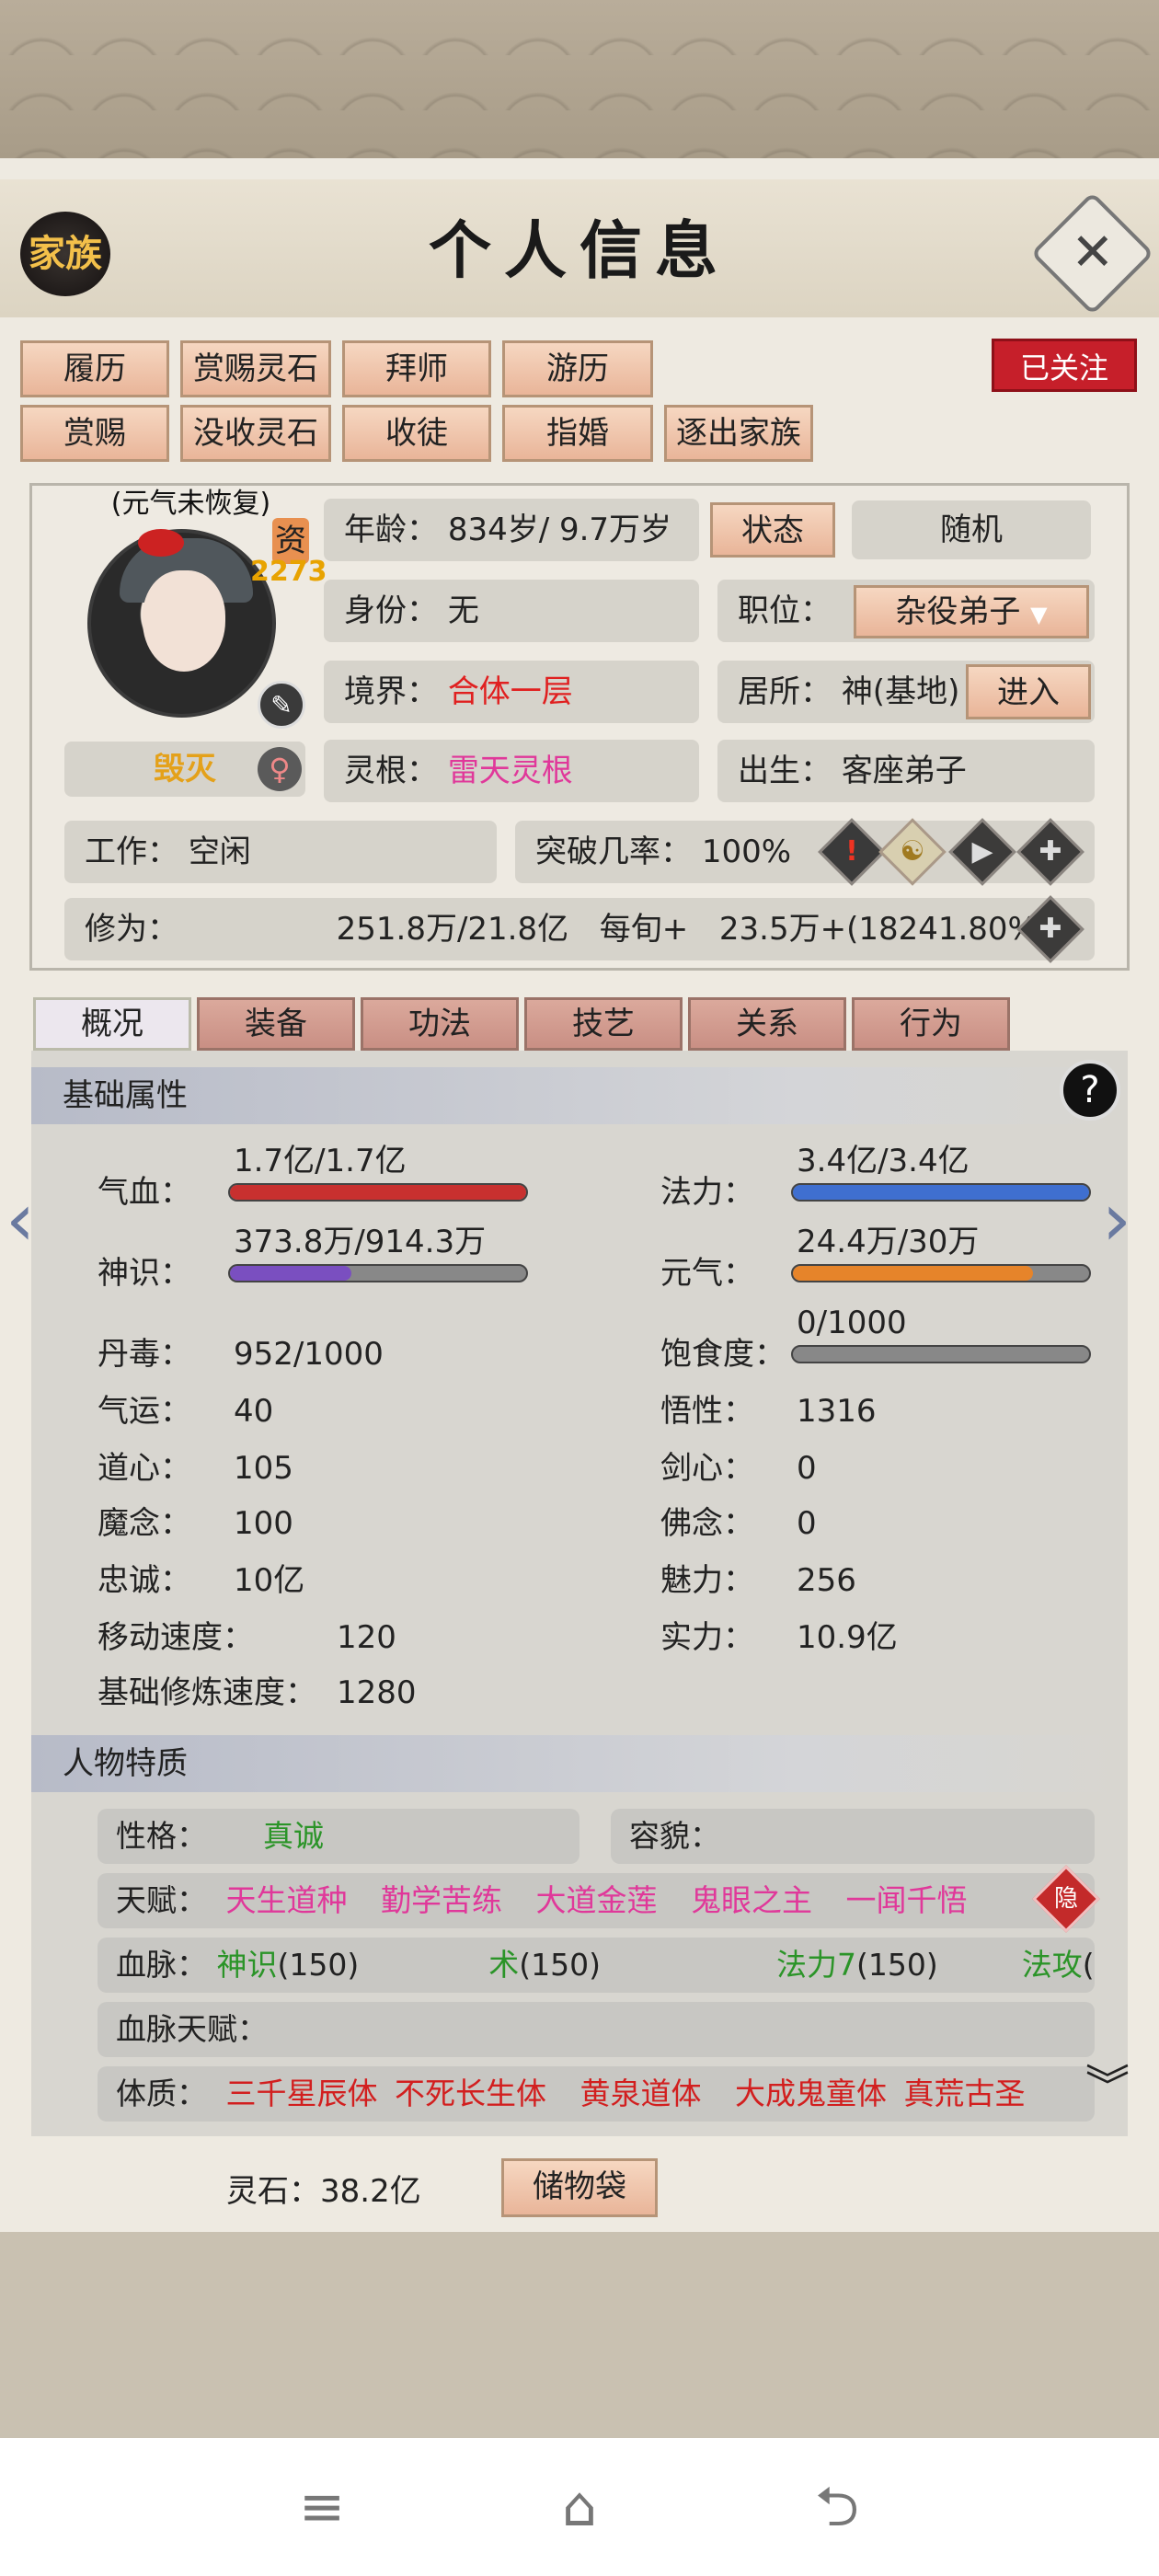 The width and height of the screenshot is (1159, 2576). What do you see at coordinates (751, 1900) in the screenshot?
I see `talent-item: 鬼眼之主` at bounding box center [751, 1900].